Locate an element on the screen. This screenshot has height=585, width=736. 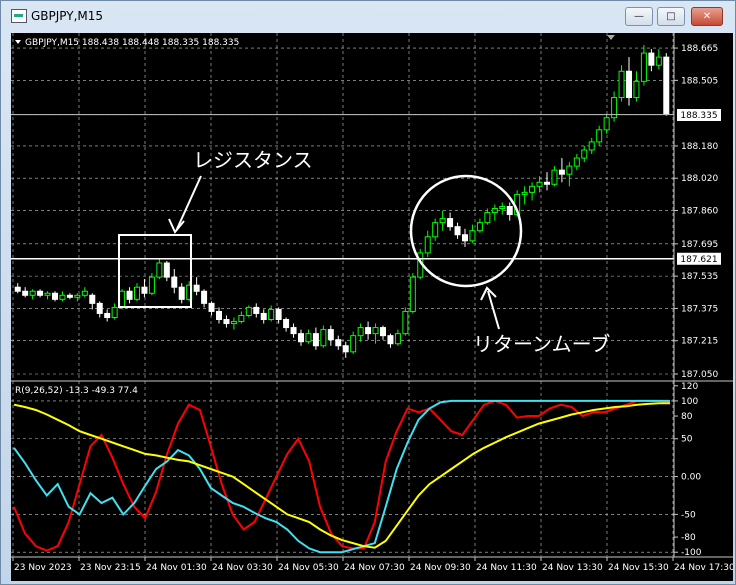
close-button: ✕ is located at coordinates (707, 16).